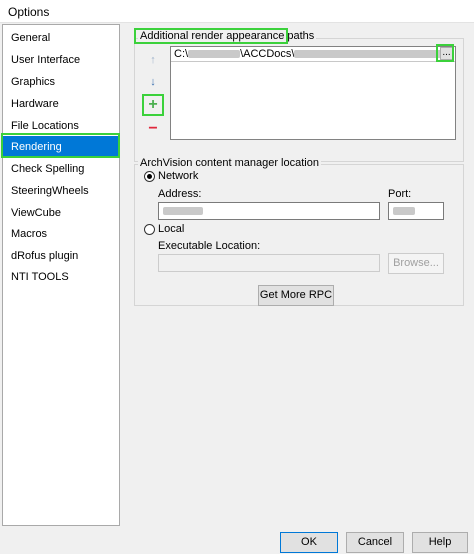 This screenshot has height=554, width=474. I want to click on sidebar-item-macros: Macros, so click(61, 234).